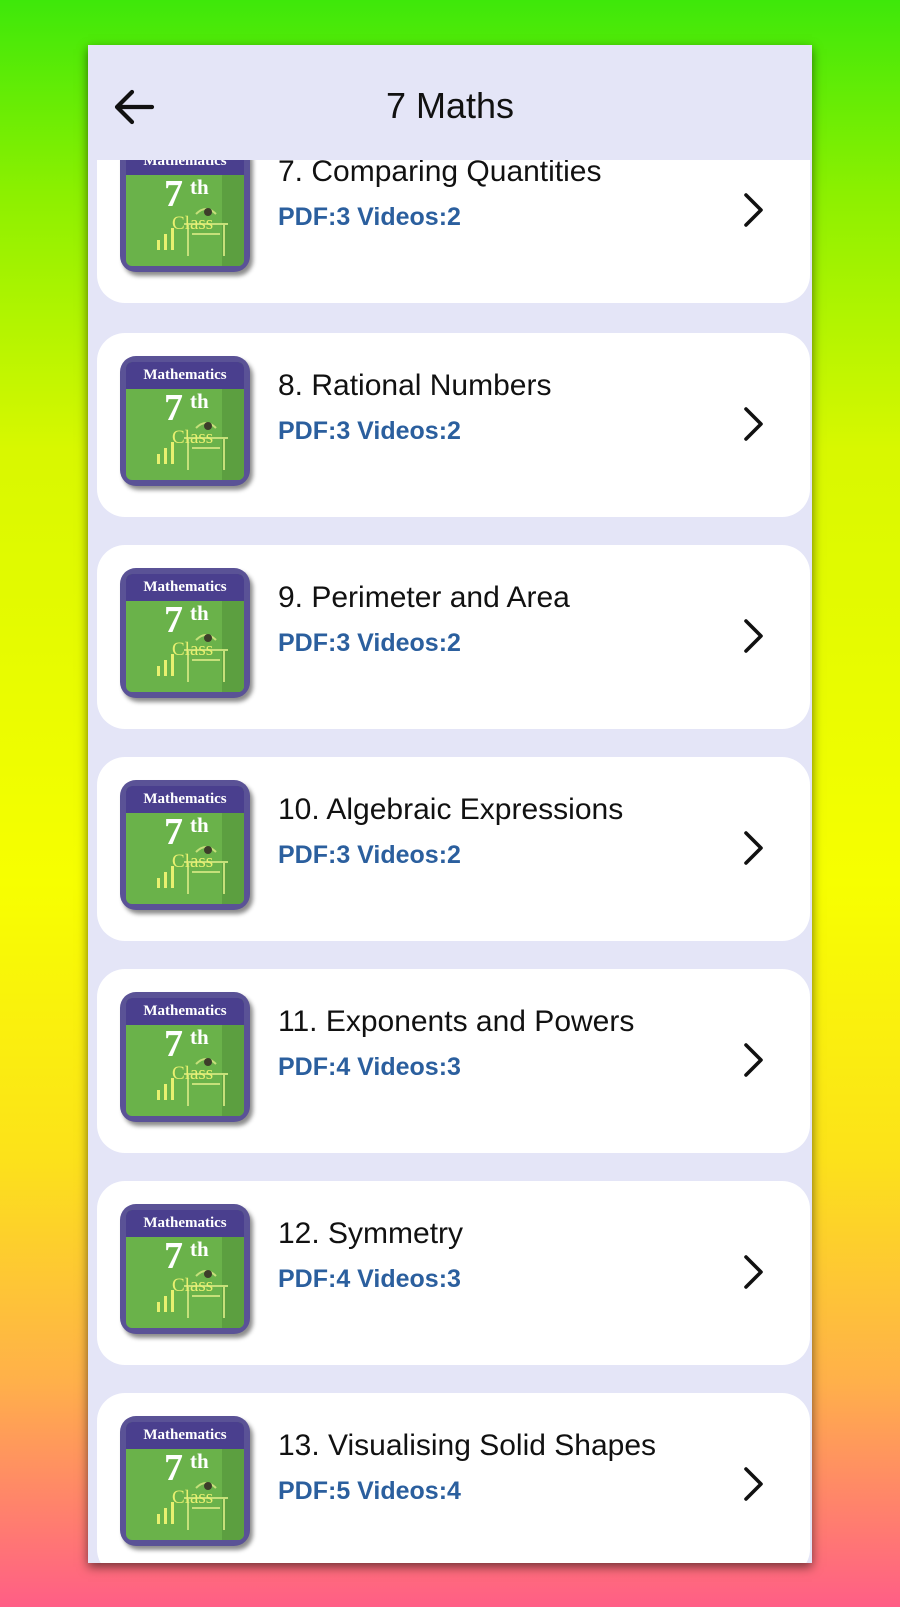 The height and width of the screenshot is (1607, 900). What do you see at coordinates (450, 105) in the screenshot?
I see `page-title: 7 Maths` at bounding box center [450, 105].